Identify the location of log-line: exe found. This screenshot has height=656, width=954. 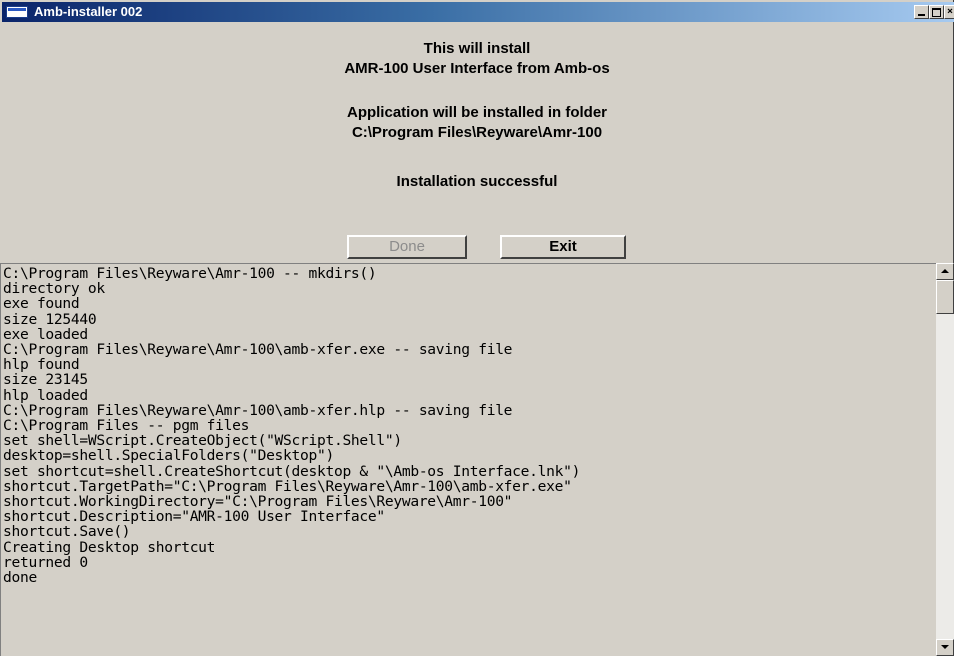
(41, 304).